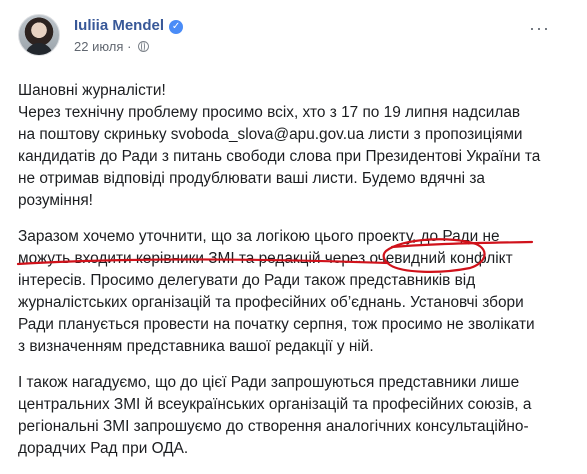 The width and height of the screenshot is (587, 474). Describe the element at coordinates (539, 28) in the screenshot. I see `more-options-icon: ···` at that location.